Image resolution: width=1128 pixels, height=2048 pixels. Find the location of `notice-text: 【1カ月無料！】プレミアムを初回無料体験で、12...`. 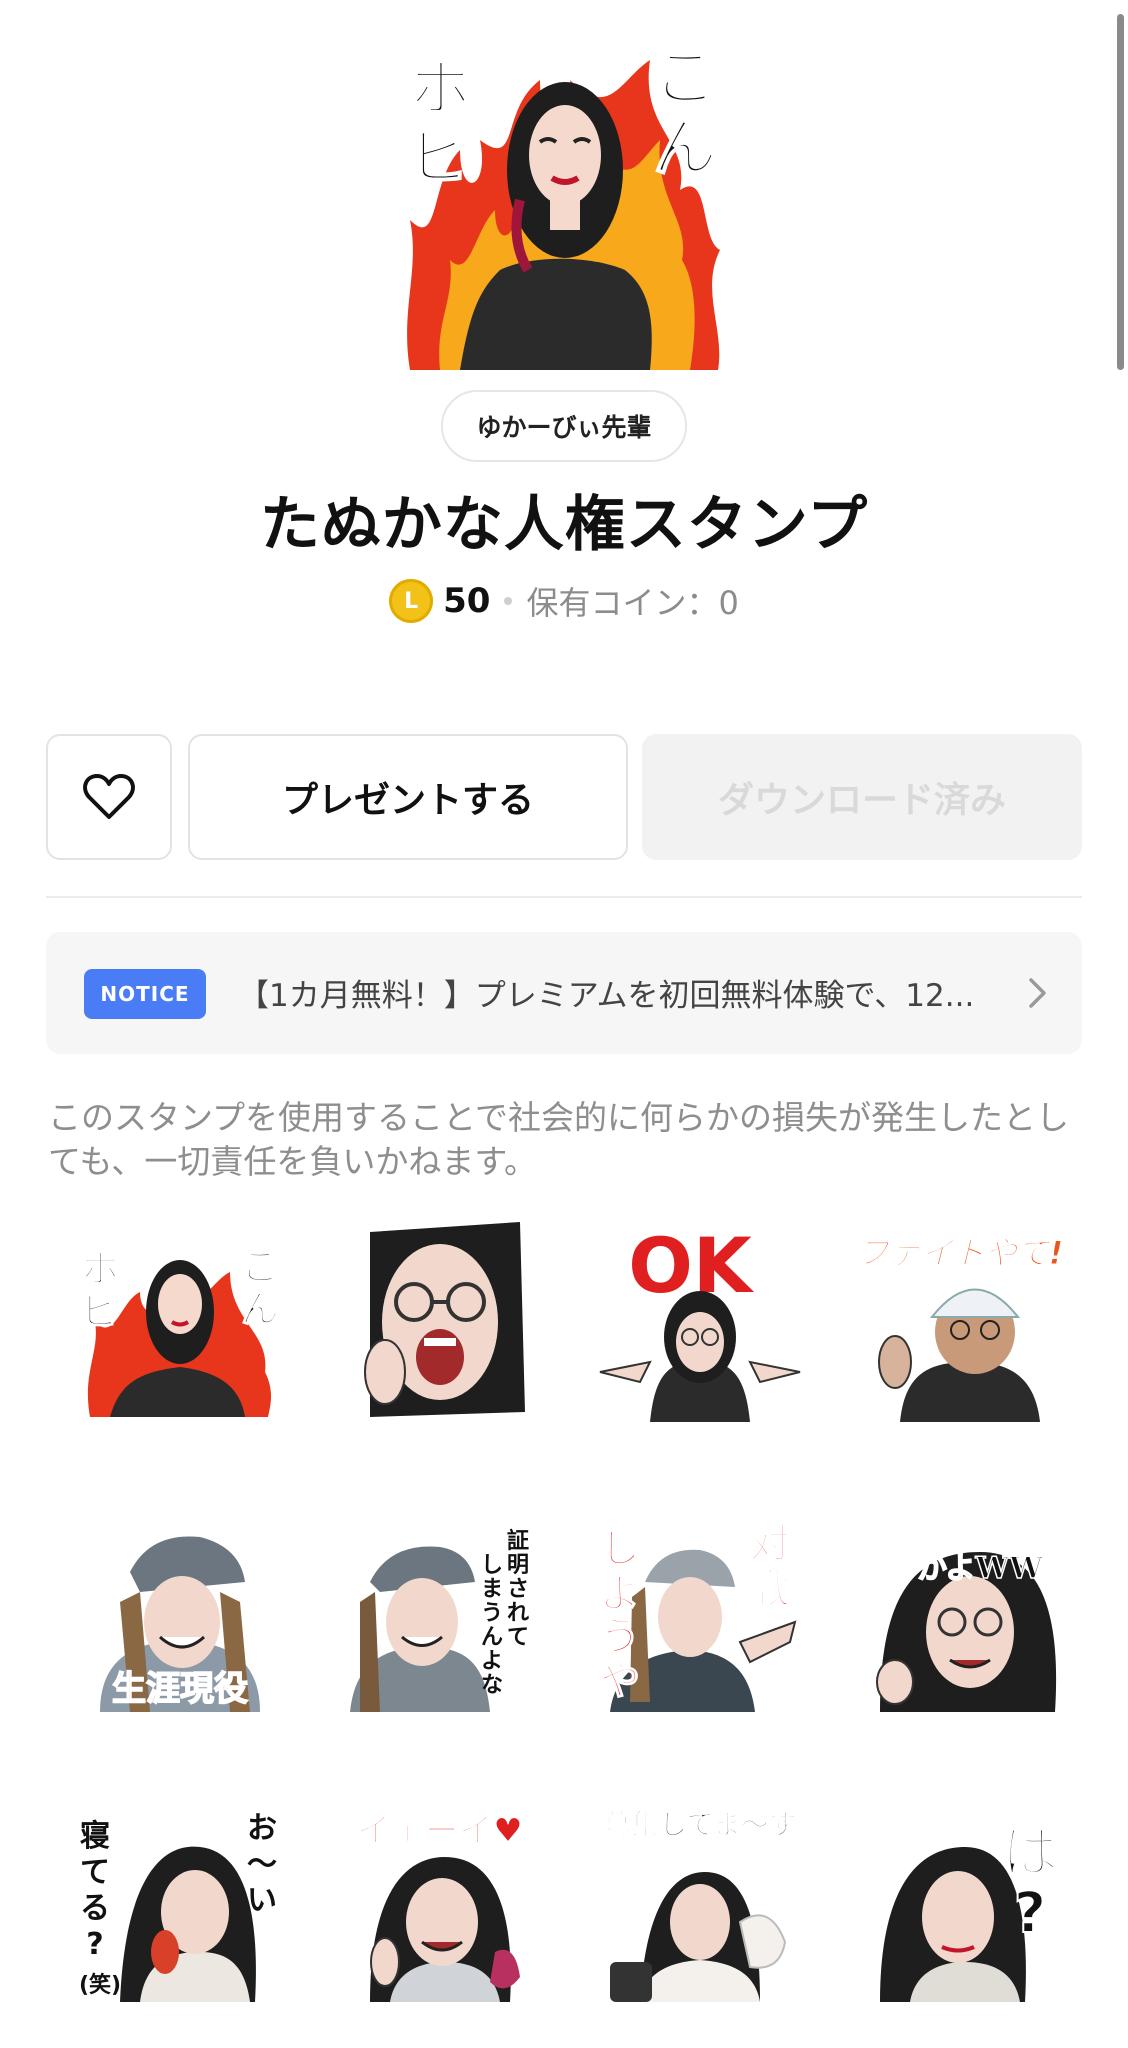

notice-text: 【1カ月無料！】プレミアムを初回無料体験で、12... is located at coordinates (606, 996).